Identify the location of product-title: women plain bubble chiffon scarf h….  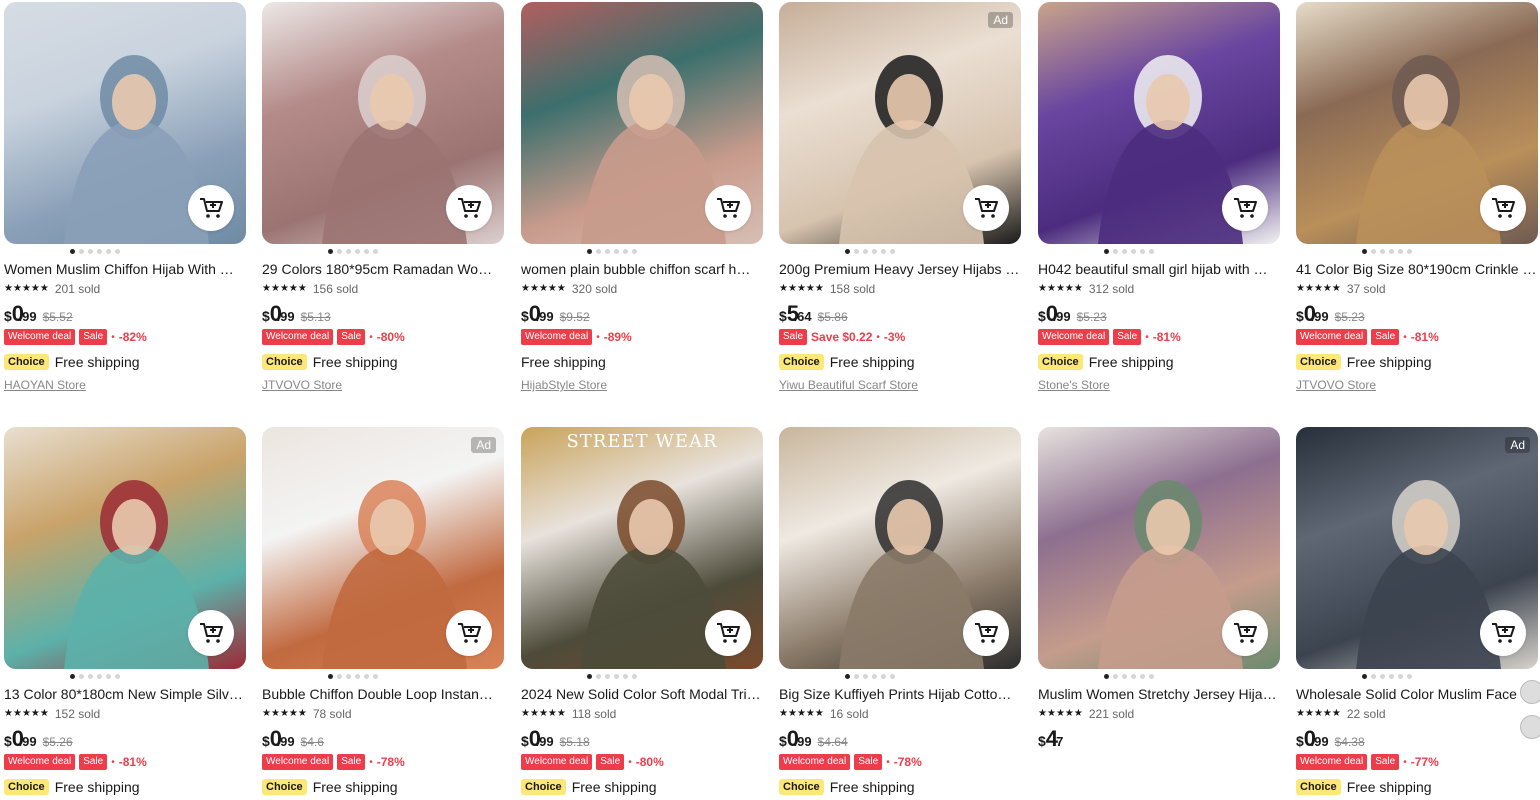
(642, 269).